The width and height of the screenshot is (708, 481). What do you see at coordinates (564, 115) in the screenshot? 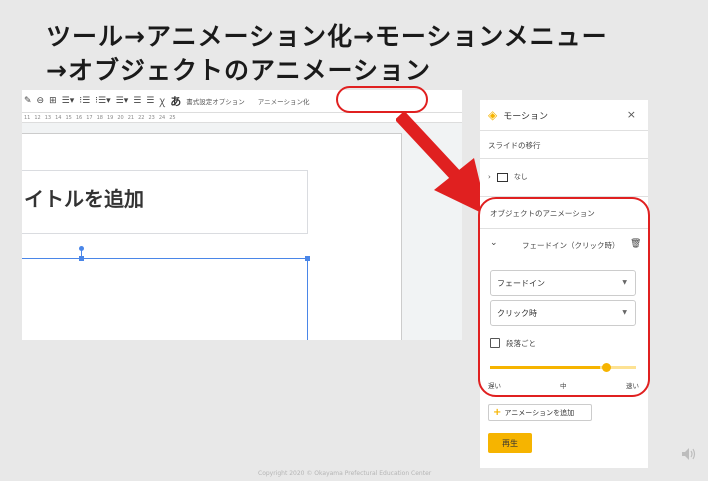
I see `panel-header: ◈ モーション ×` at bounding box center [564, 115].